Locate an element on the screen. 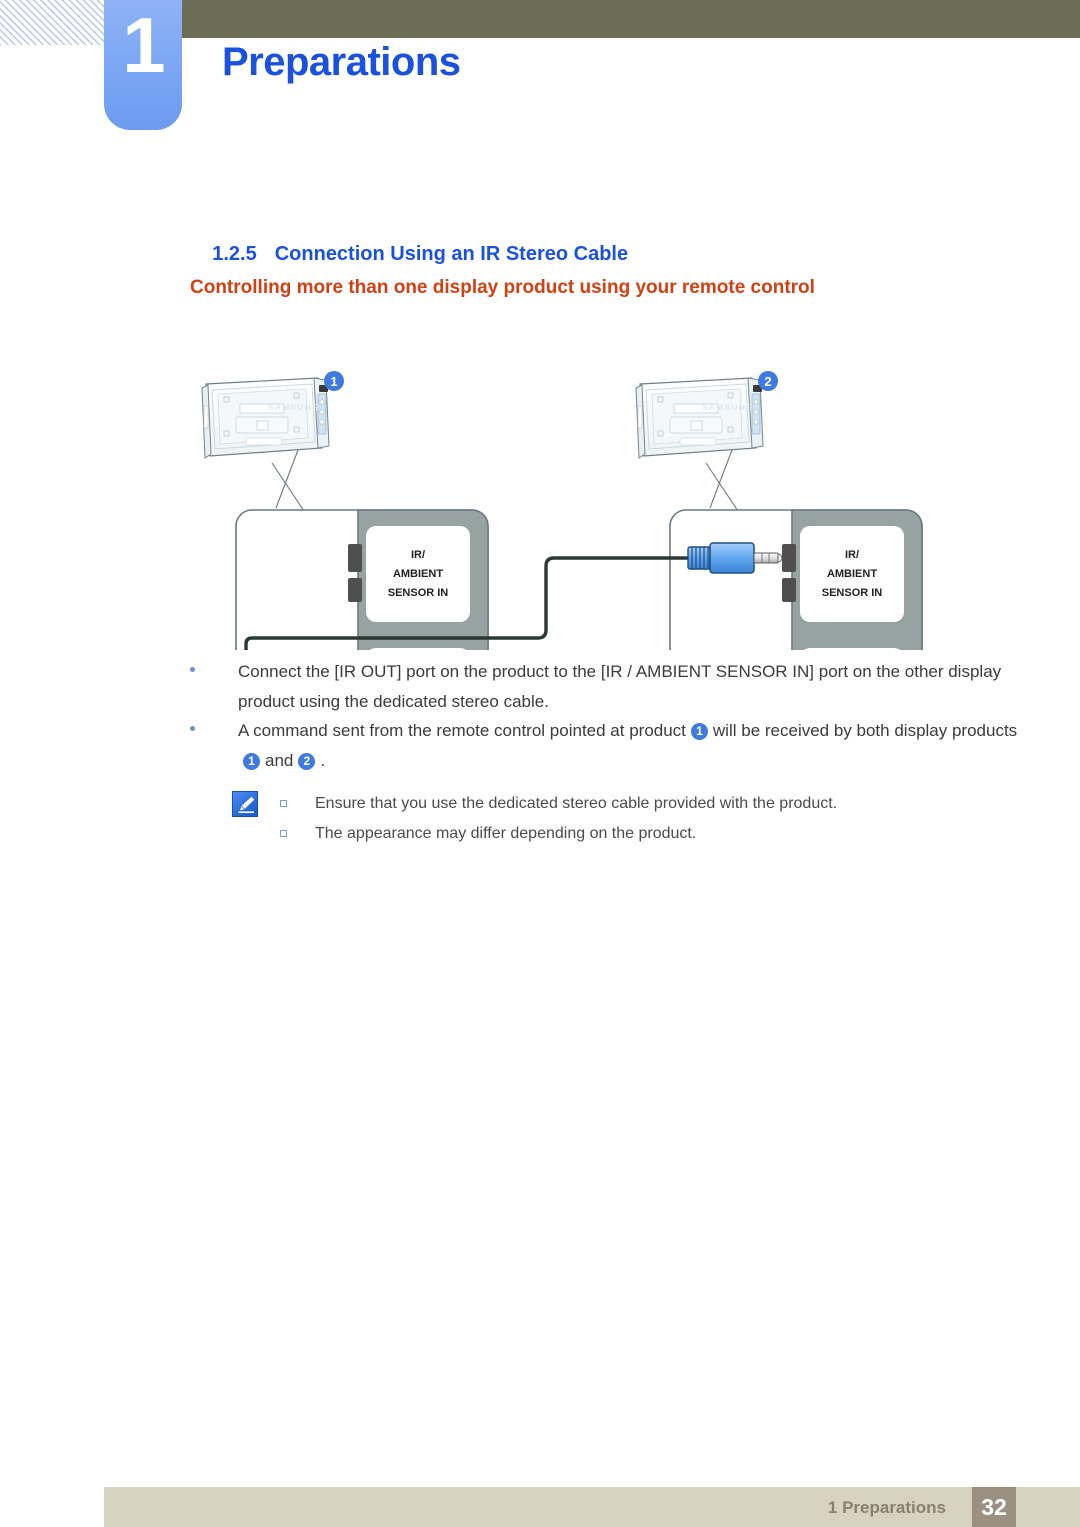 The width and height of the screenshot is (1080, 1527). samsung-brand-label-1: SAMSUNG is located at coordinates (294, 407).